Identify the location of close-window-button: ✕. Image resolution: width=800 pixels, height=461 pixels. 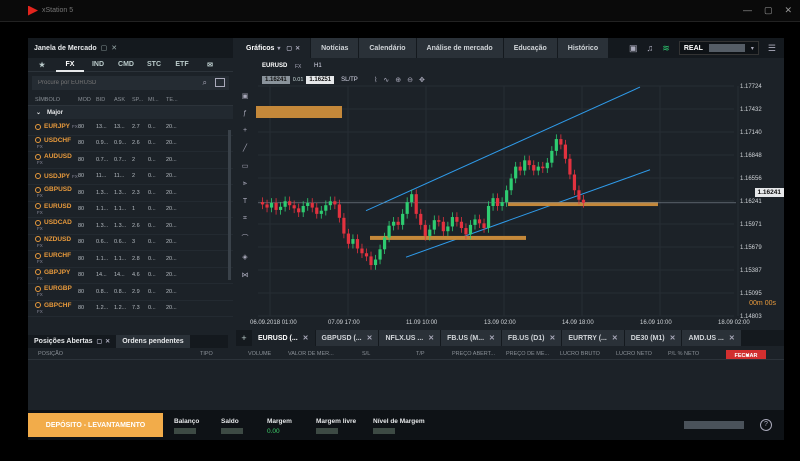
(788, 10).